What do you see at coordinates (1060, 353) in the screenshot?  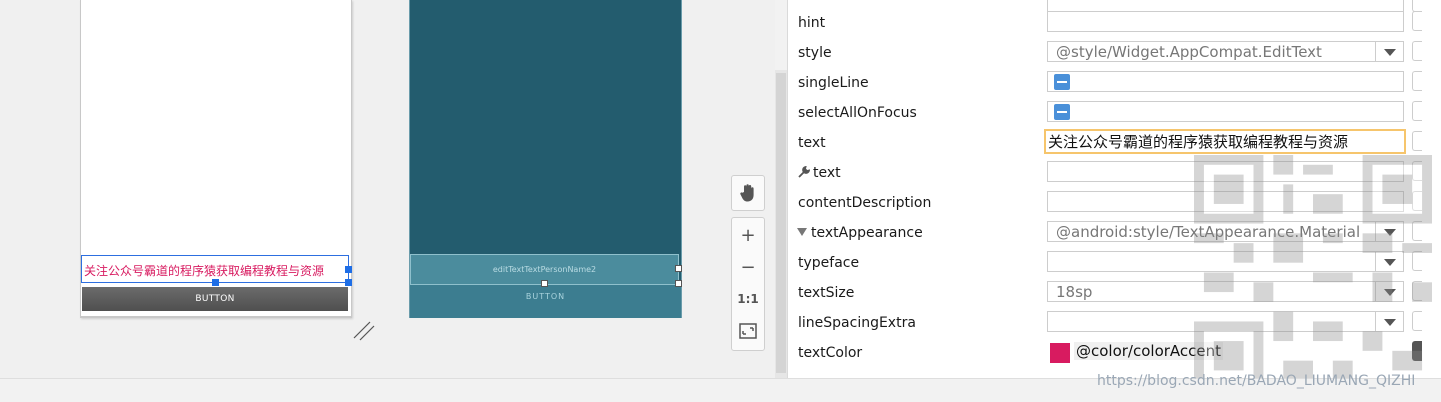 I see `color-swatch` at bounding box center [1060, 353].